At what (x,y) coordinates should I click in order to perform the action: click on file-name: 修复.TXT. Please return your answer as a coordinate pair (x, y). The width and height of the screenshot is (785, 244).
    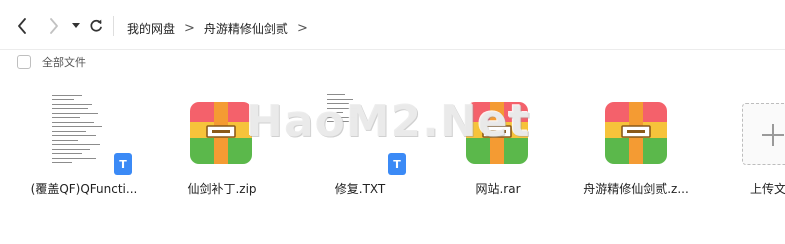
    Looking at the image, I should click on (360, 189).